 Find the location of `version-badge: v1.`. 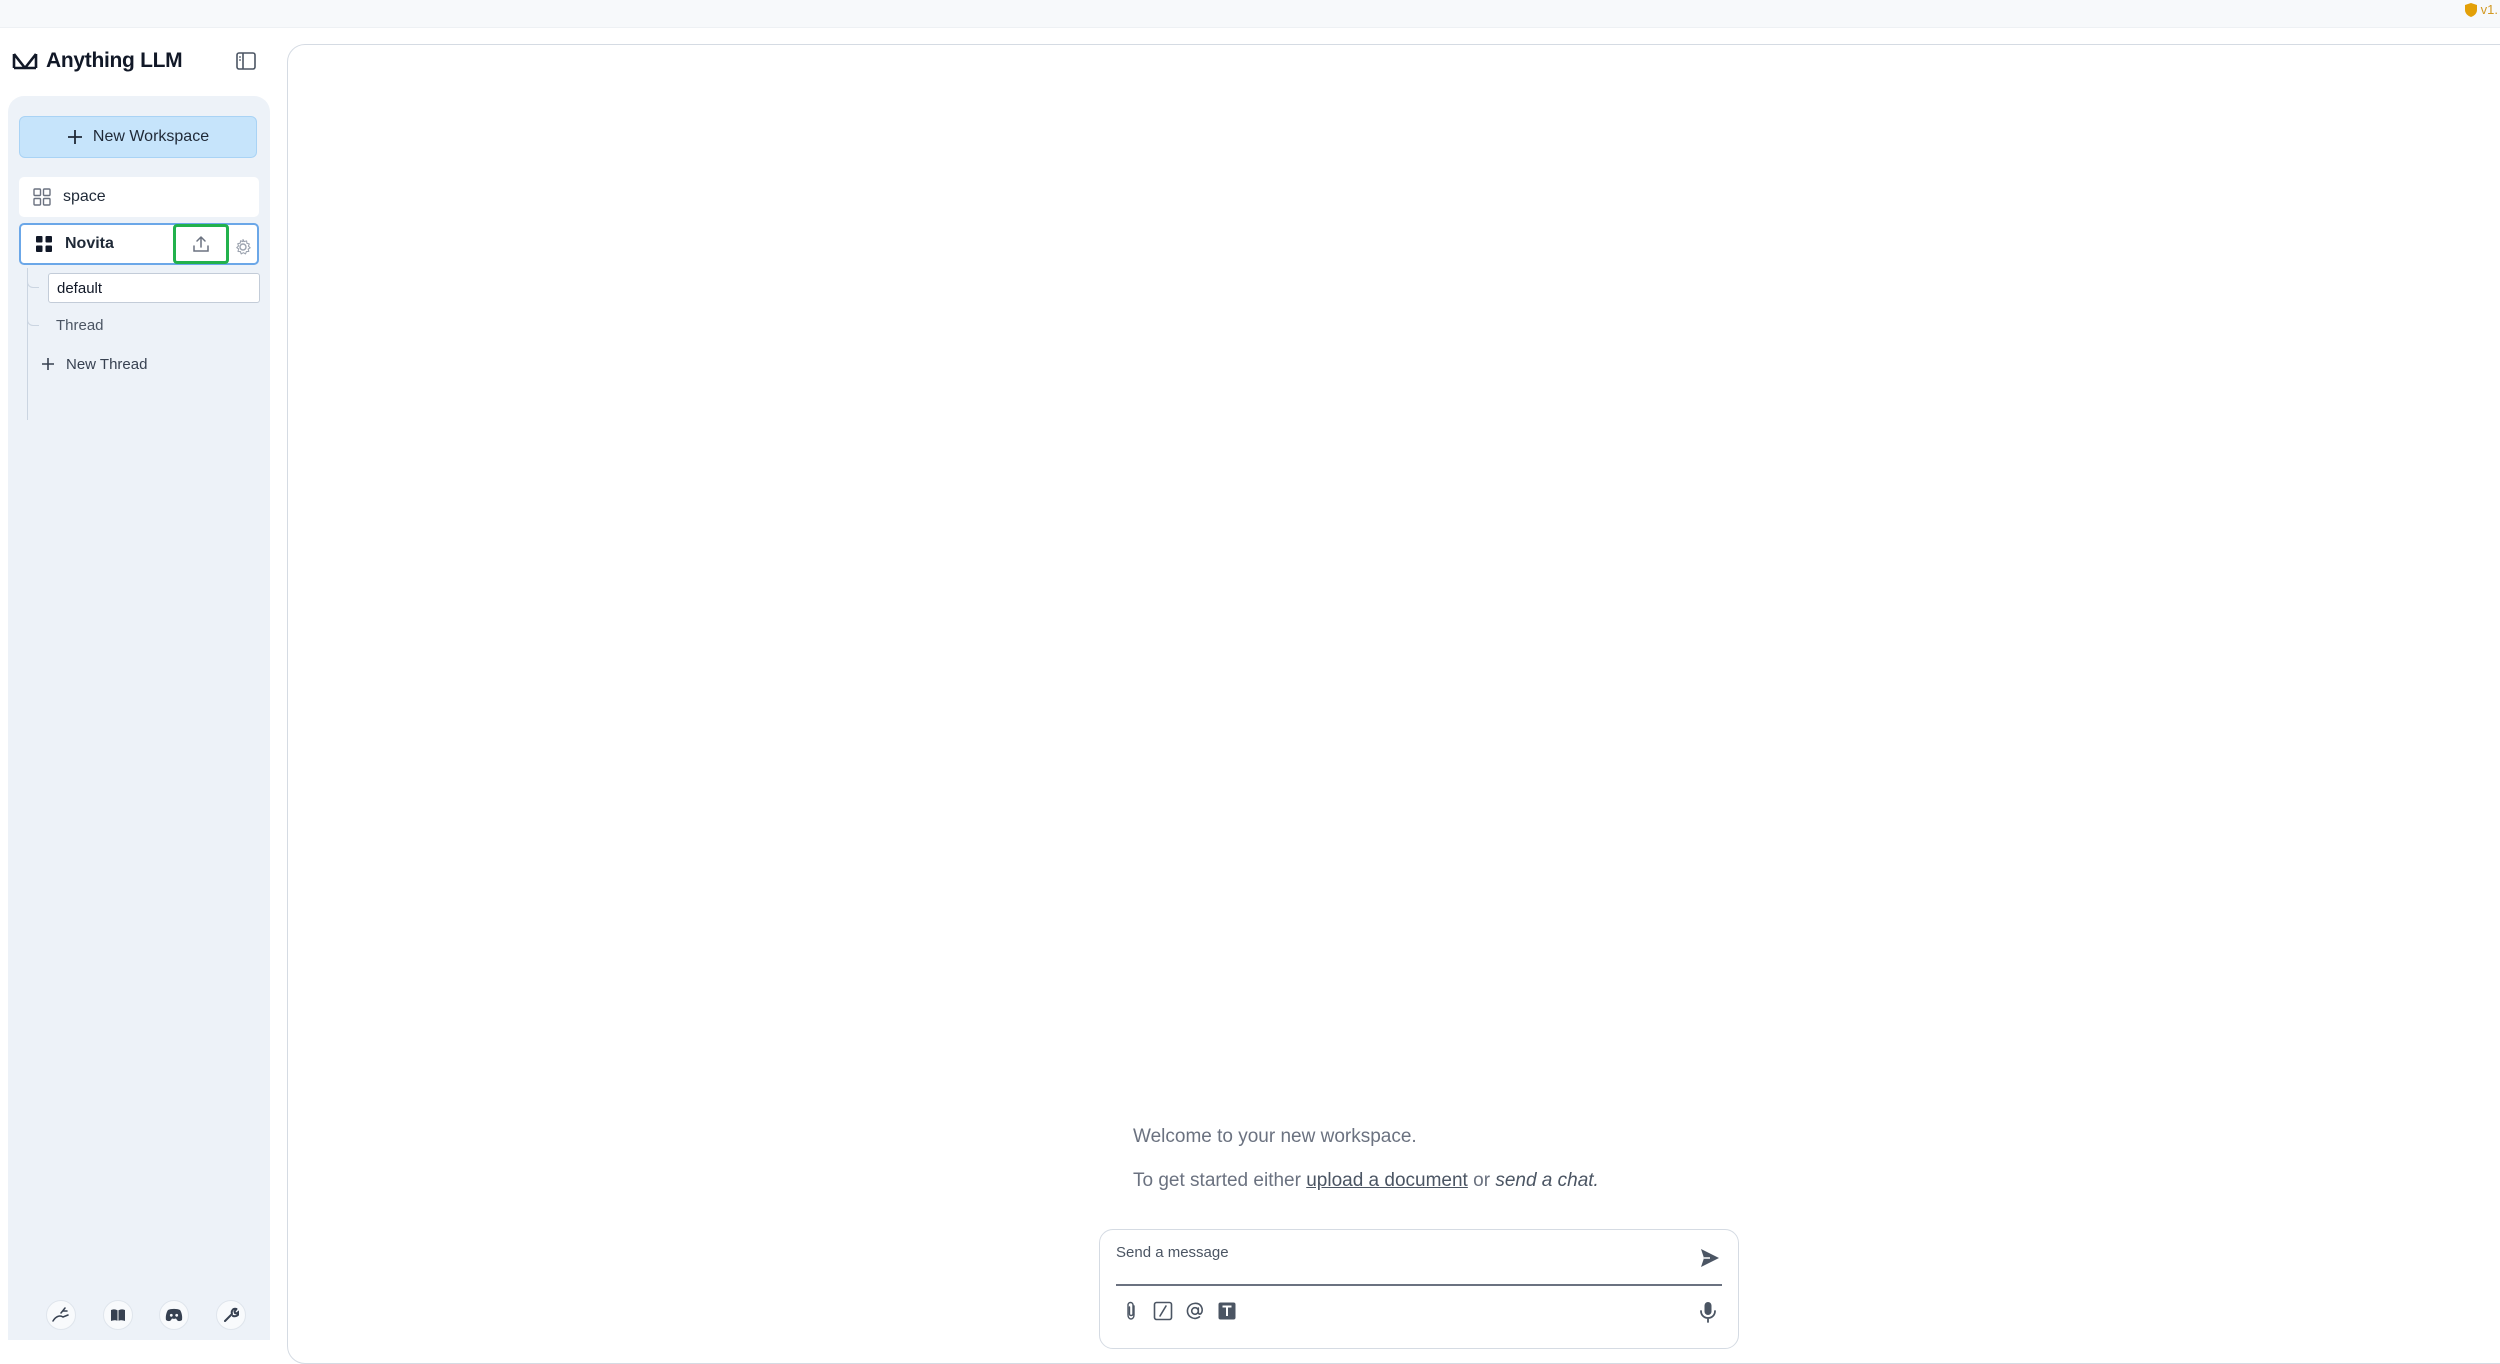

version-badge: v1. is located at coordinates (2481, 9).